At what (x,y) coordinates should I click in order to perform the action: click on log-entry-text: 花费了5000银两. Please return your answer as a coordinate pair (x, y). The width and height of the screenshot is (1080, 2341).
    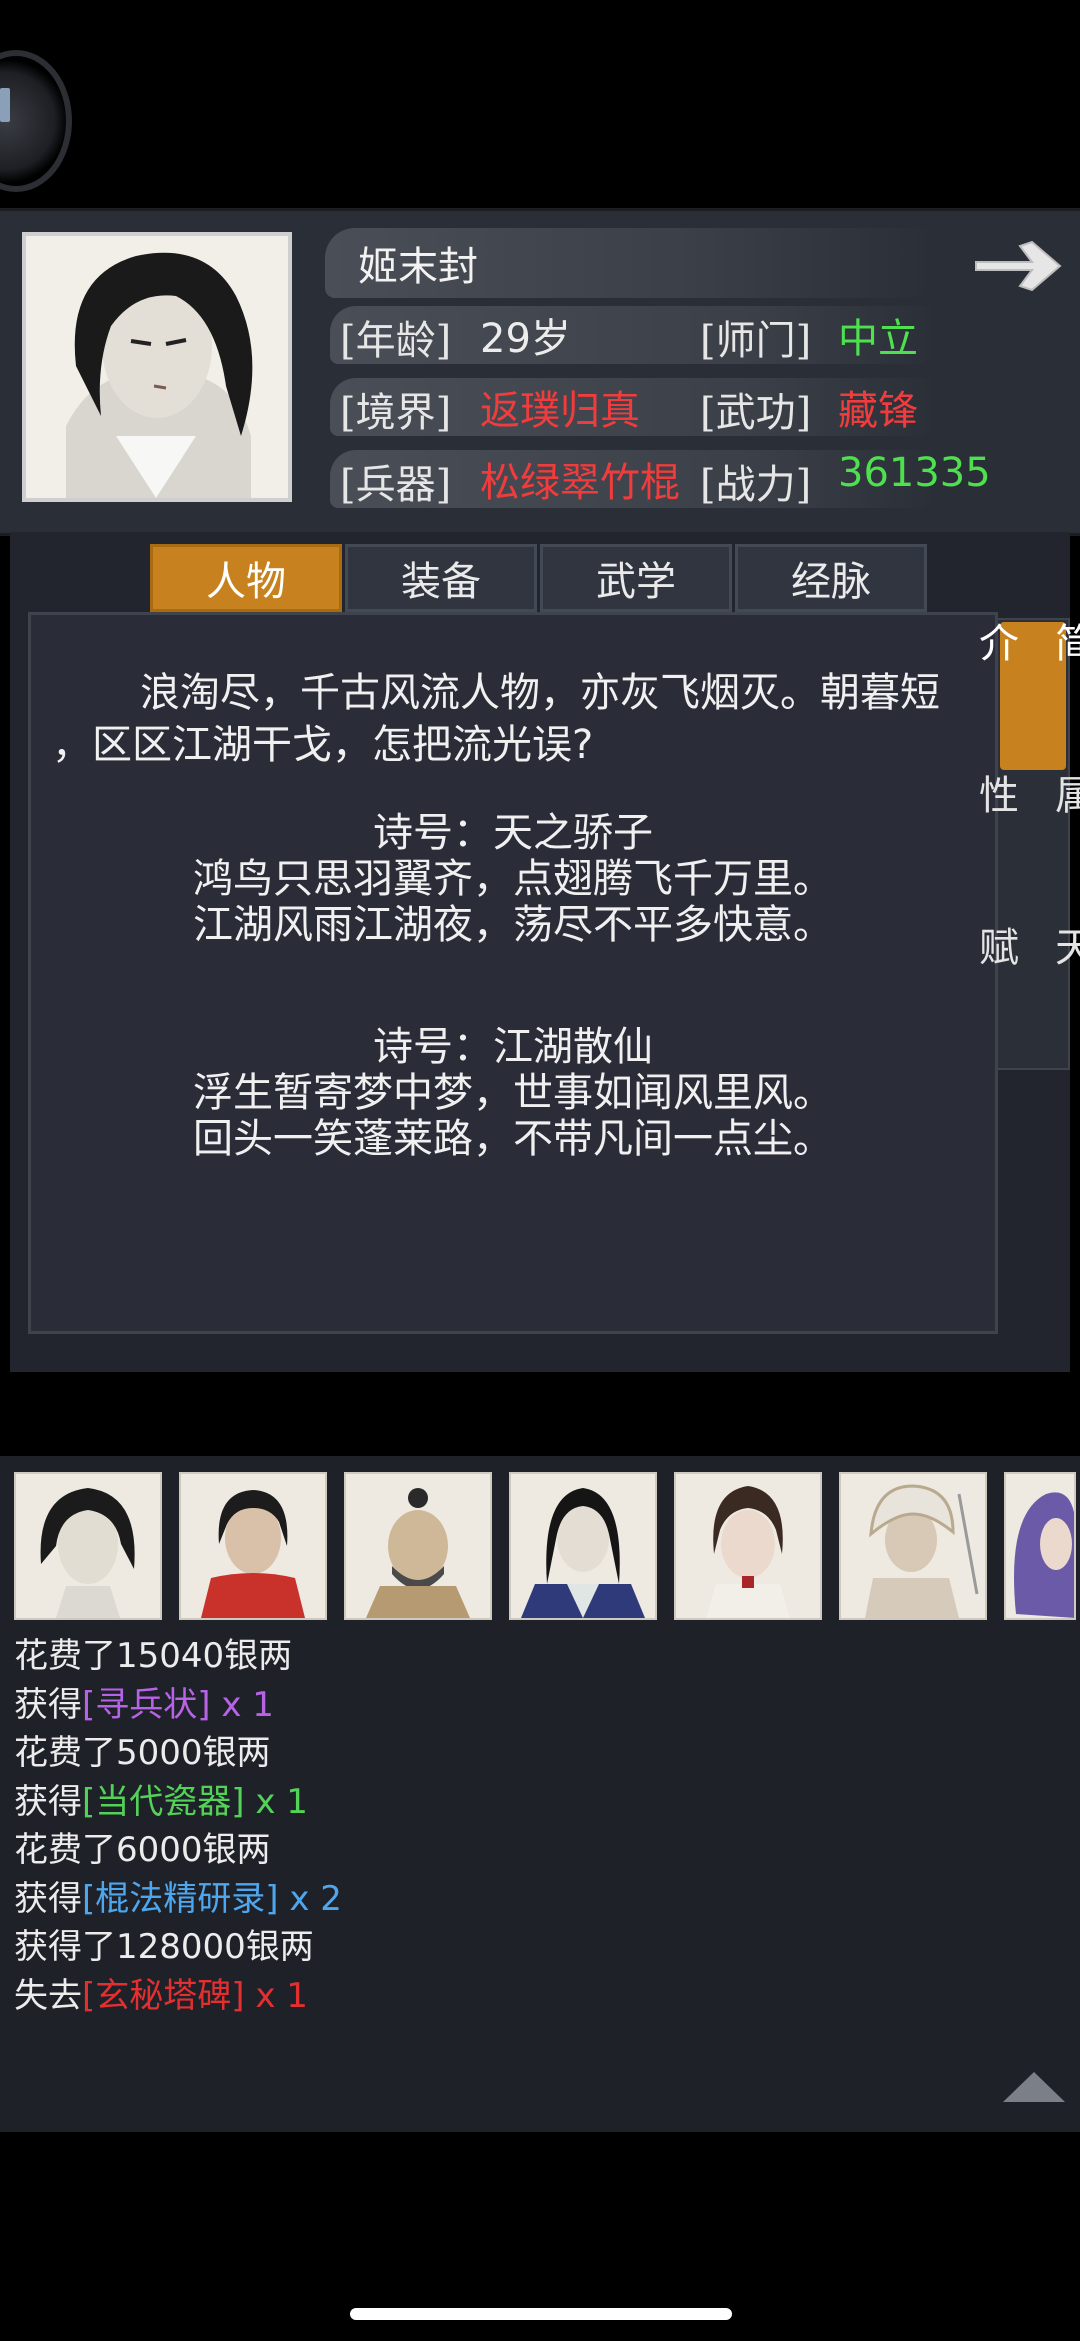
    Looking at the image, I should click on (142, 1753).